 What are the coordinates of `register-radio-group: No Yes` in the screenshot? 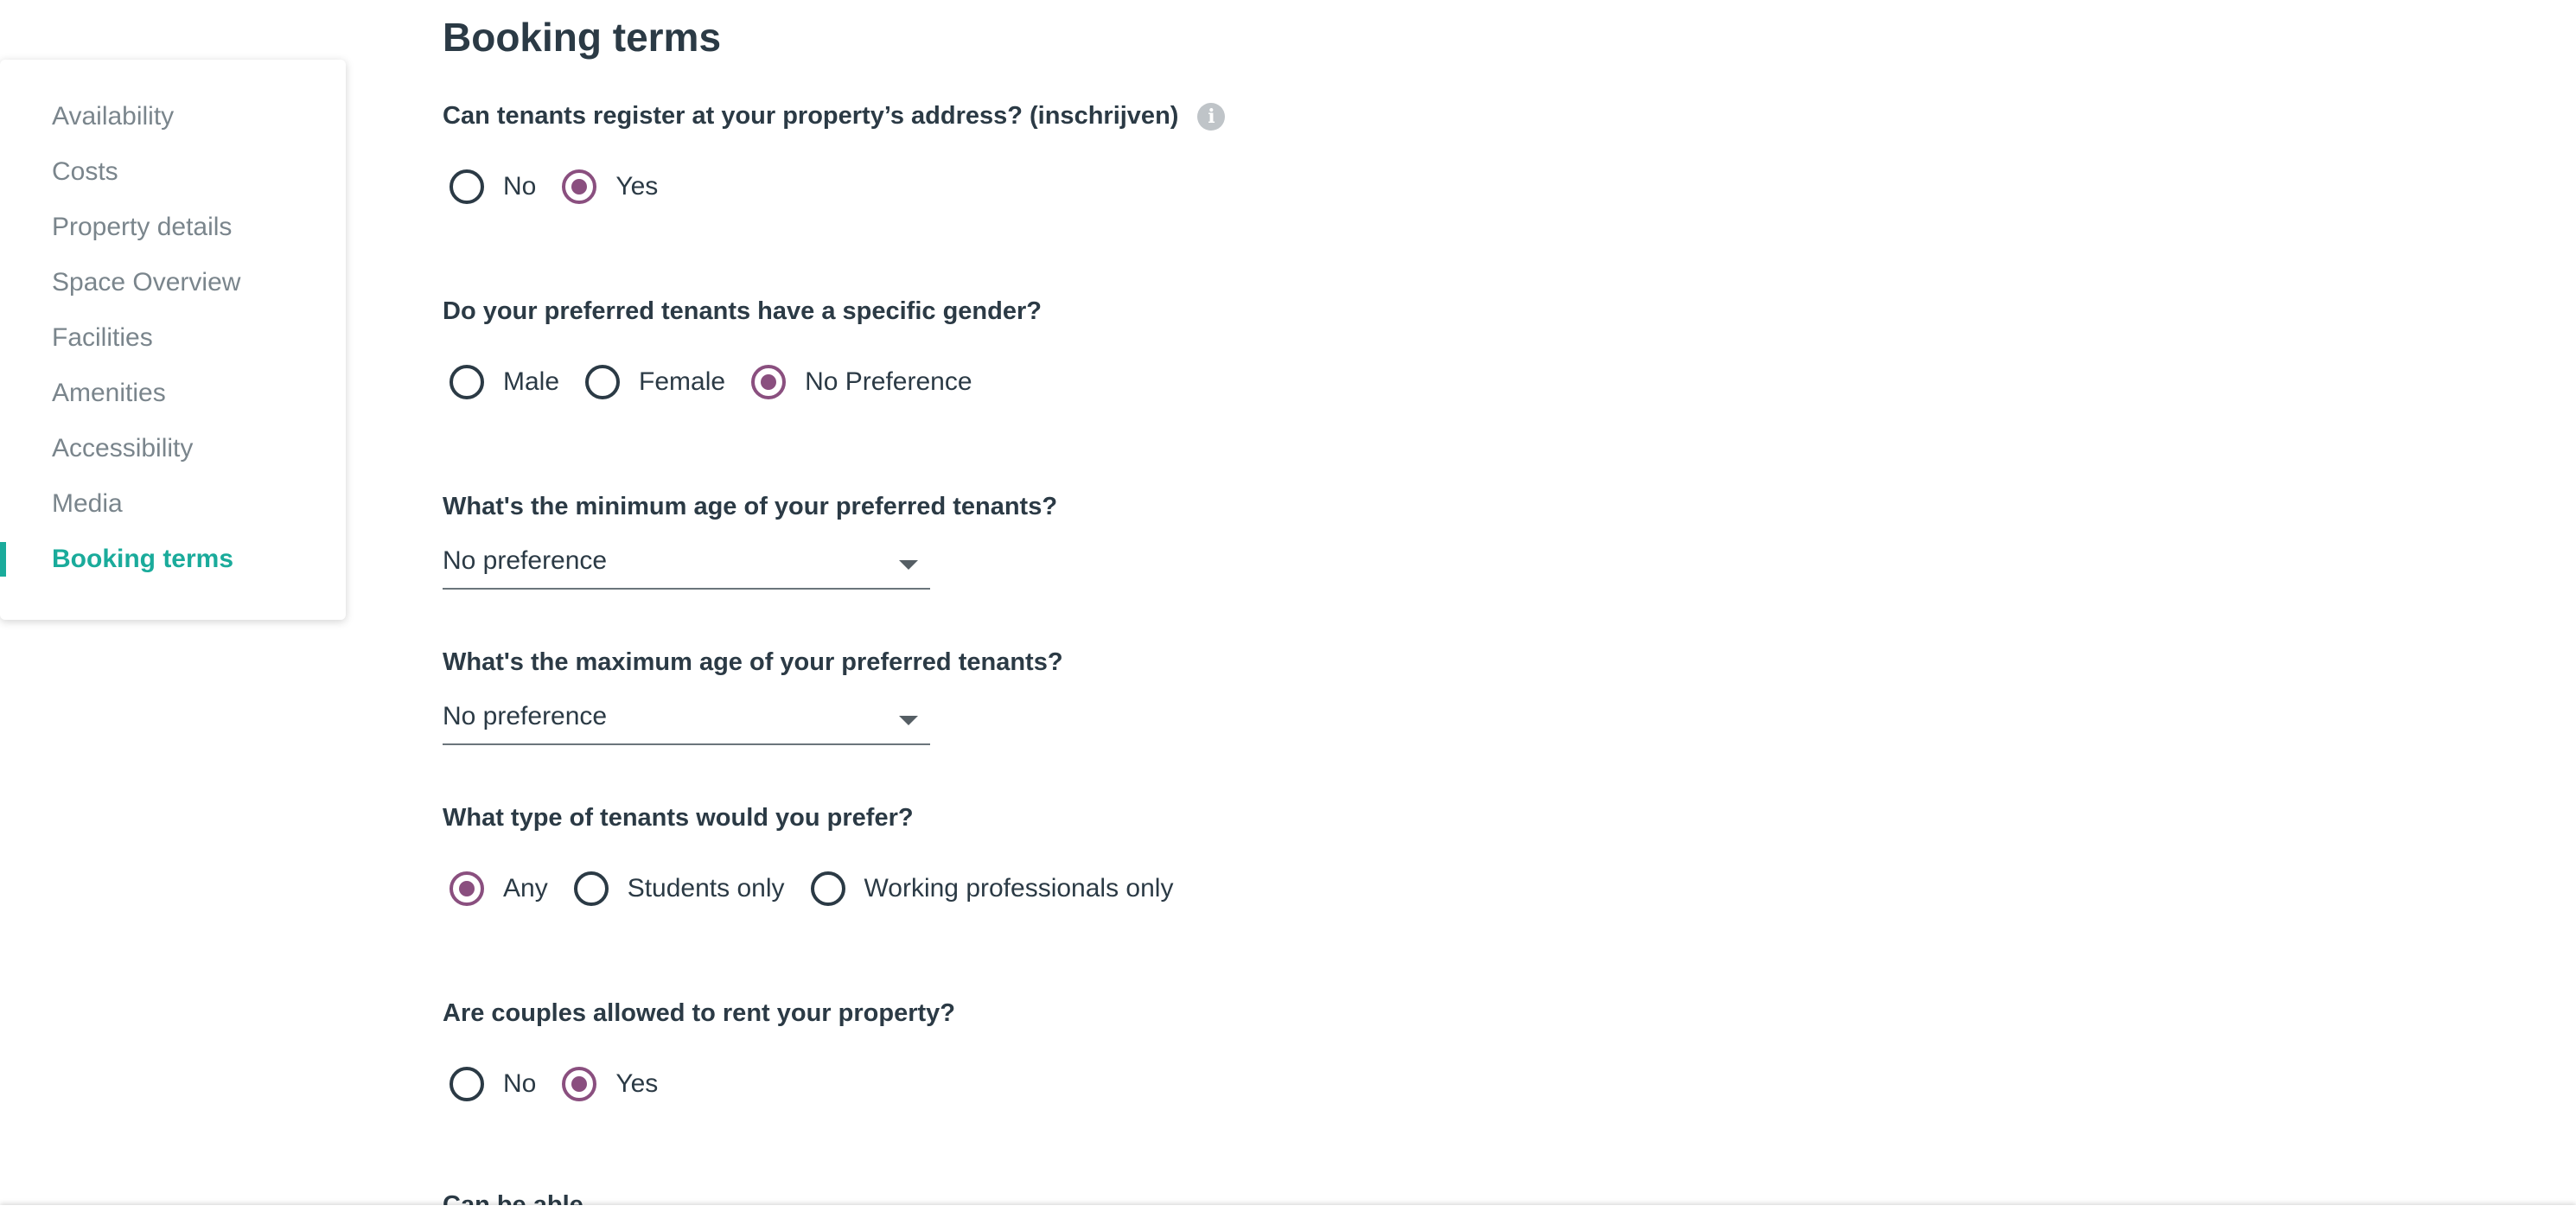 It's located at (567, 187).